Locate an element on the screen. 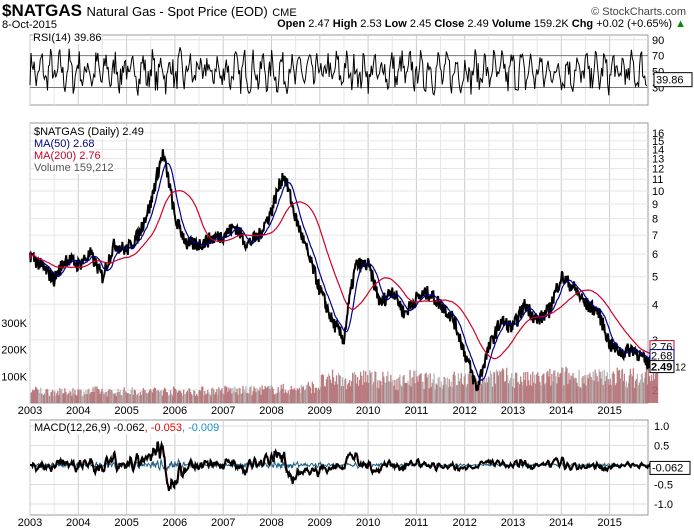 The height and width of the screenshot is (531, 694). rsi-tick: 70 is located at coordinates (658, 57).